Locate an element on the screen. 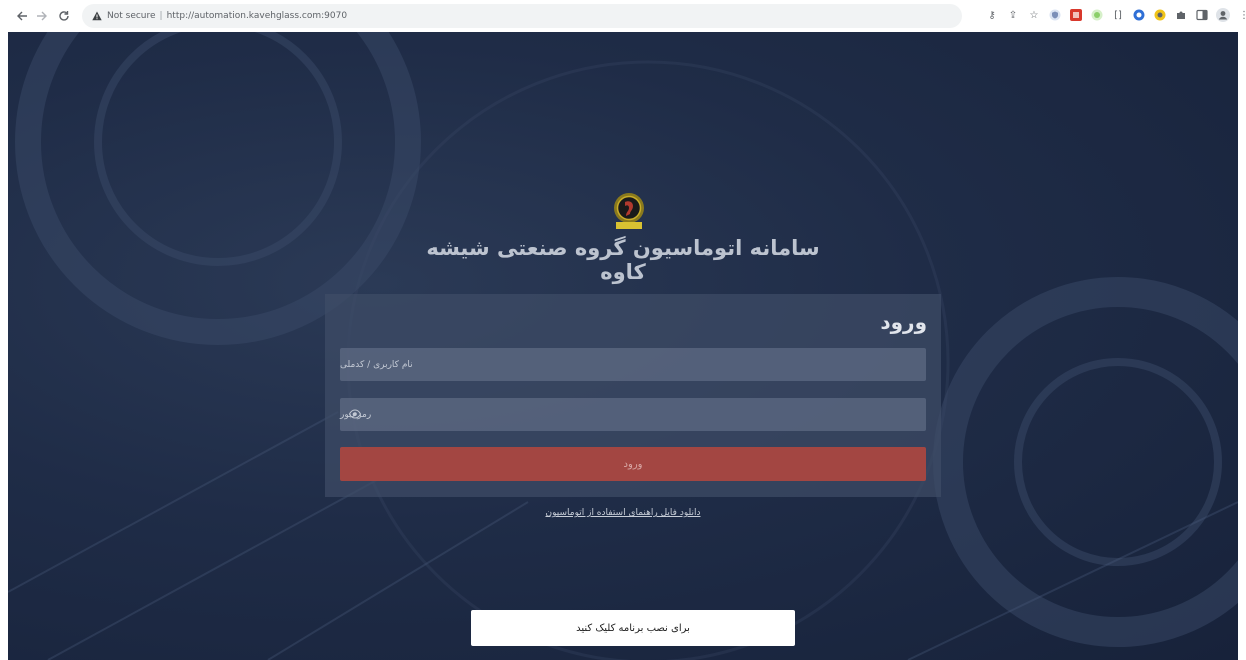  download-guide-link: دانلود فایل راهنمای استفاده از اتوماسیون is located at coordinates (623, 513).